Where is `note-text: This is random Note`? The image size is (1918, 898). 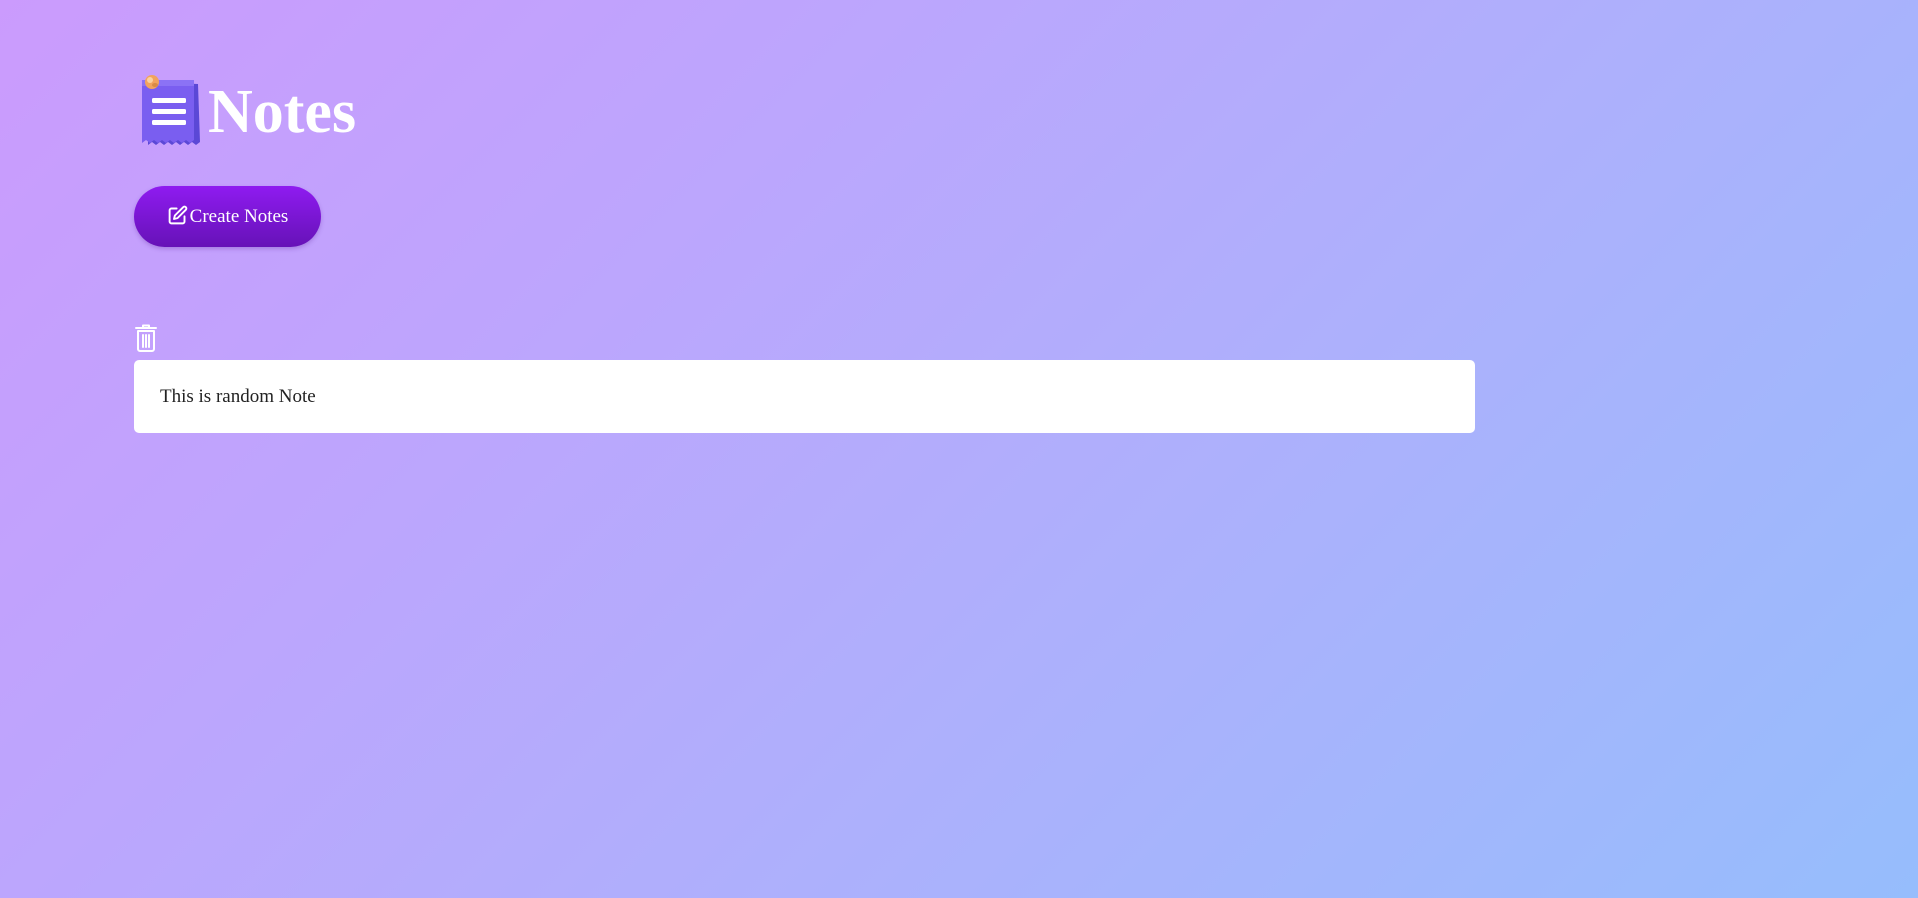 note-text: This is random Note is located at coordinates (804, 397).